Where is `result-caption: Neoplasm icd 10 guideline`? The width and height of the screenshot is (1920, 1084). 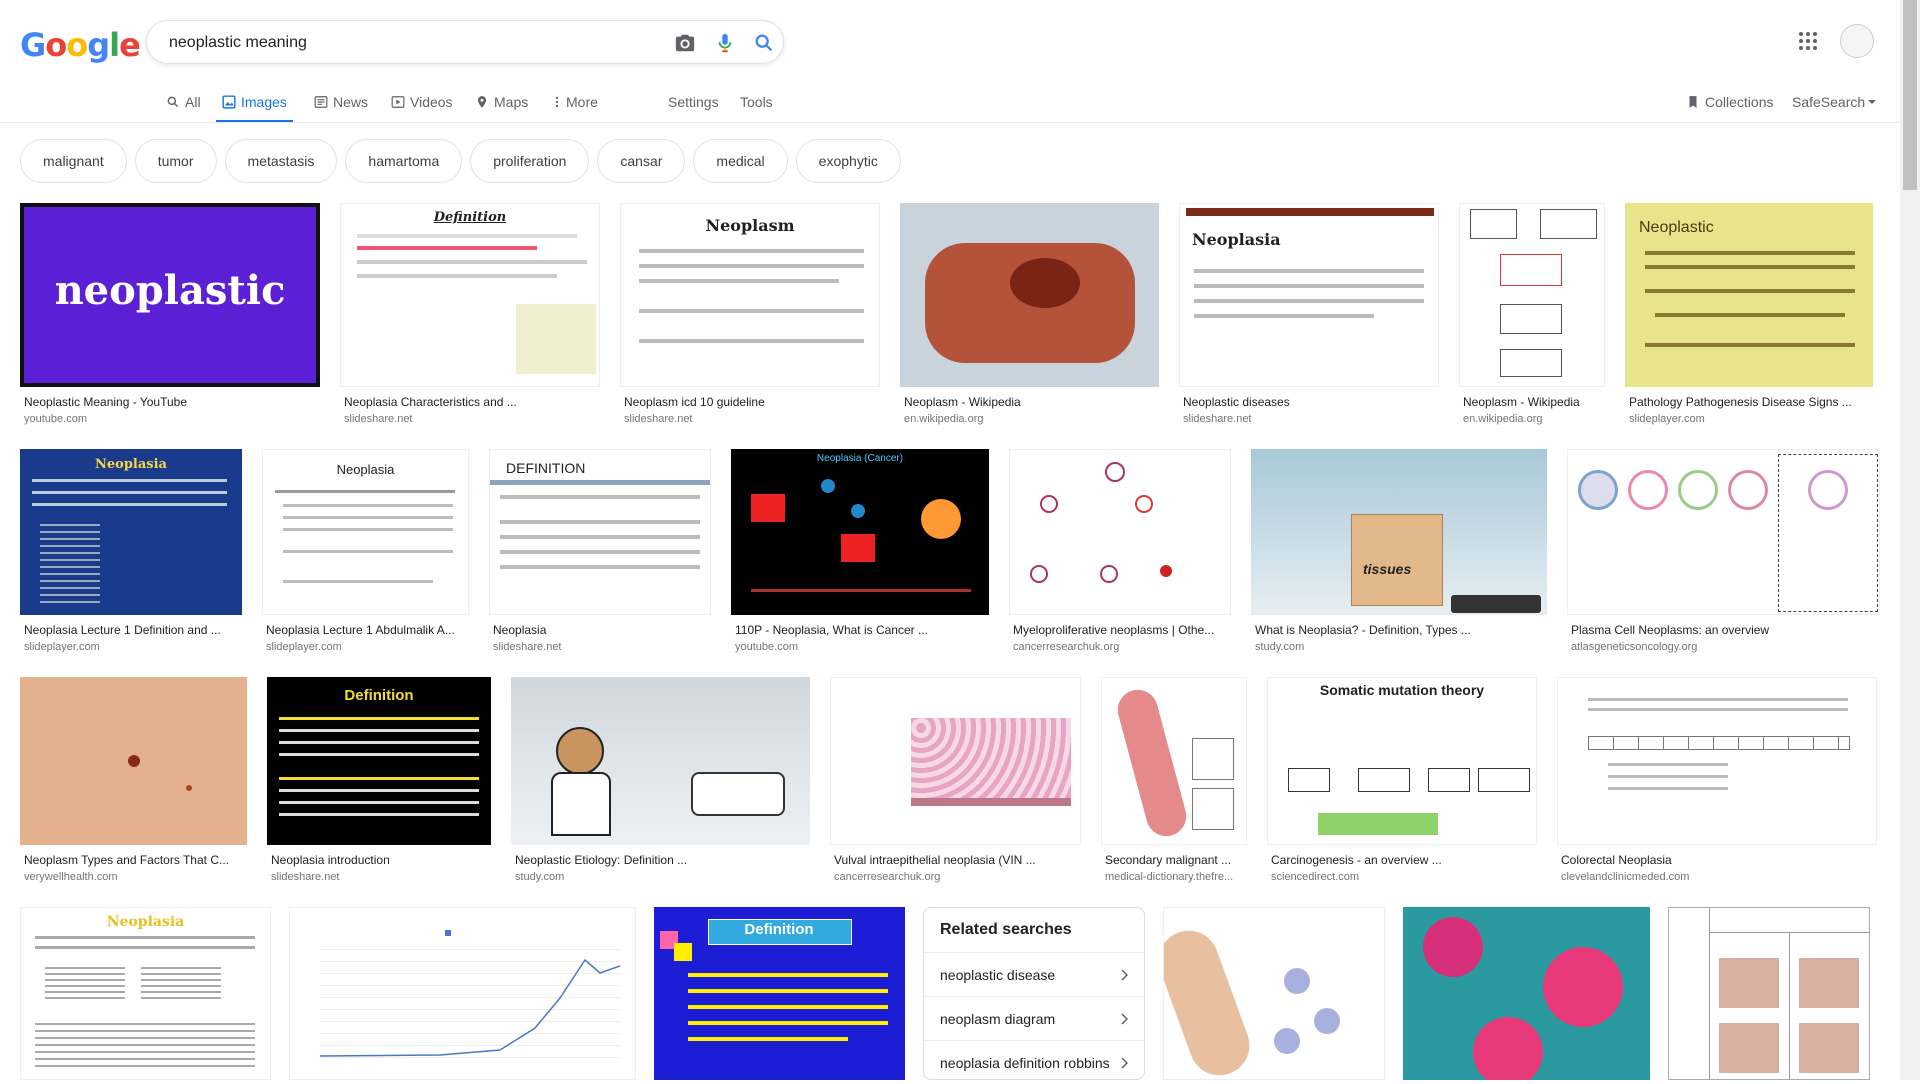 result-caption: Neoplasm icd 10 guideline is located at coordinates (750, 402).